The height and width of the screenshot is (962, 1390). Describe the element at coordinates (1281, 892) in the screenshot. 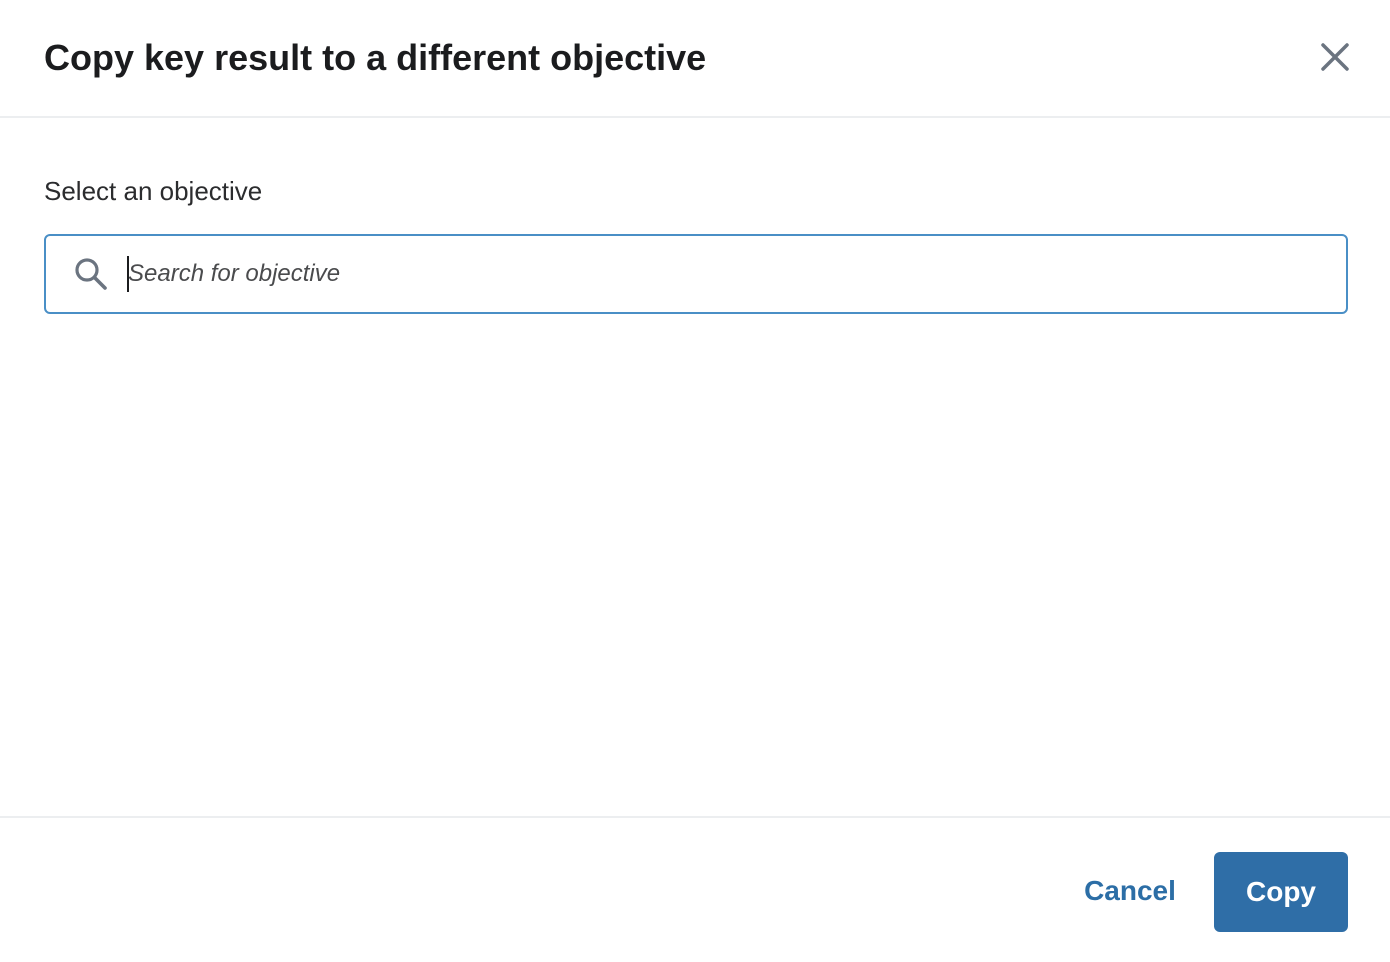

I see `copy-button: Copy` at that location.